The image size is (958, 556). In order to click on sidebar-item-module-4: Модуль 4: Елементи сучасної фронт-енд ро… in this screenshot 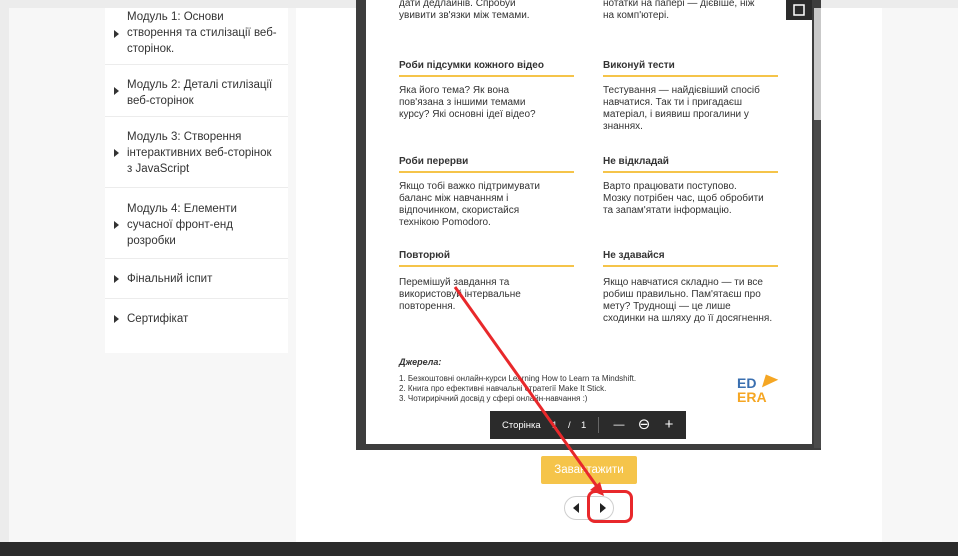, I will do `click(196, 223)`.